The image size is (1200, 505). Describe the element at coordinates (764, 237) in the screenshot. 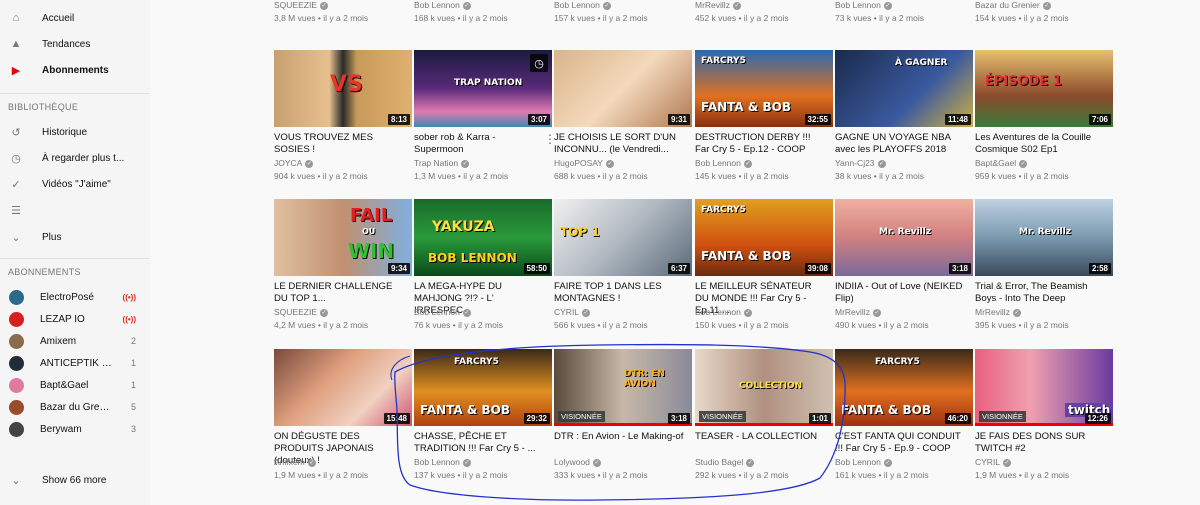

I see `video-thumbnail: FARCRY5 FANTA & BOB 39:08` at that location.